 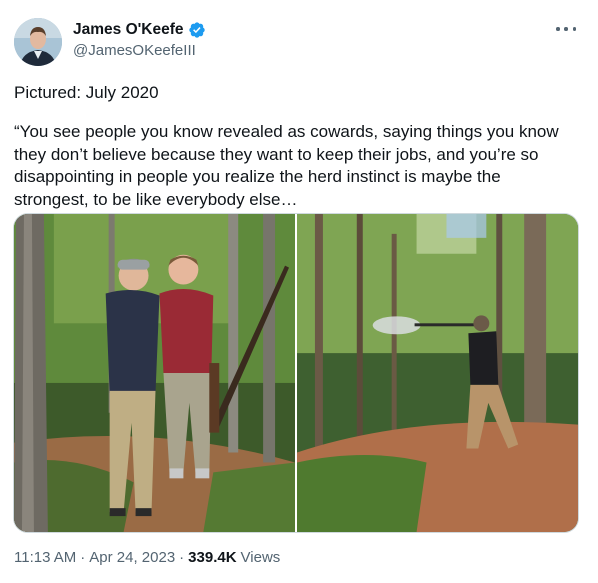 What do you see at coordinates (86, 92) in the screenshot?
I see `tweet-text-line: Pictured: July 2020` at bounding box center [86, 92].